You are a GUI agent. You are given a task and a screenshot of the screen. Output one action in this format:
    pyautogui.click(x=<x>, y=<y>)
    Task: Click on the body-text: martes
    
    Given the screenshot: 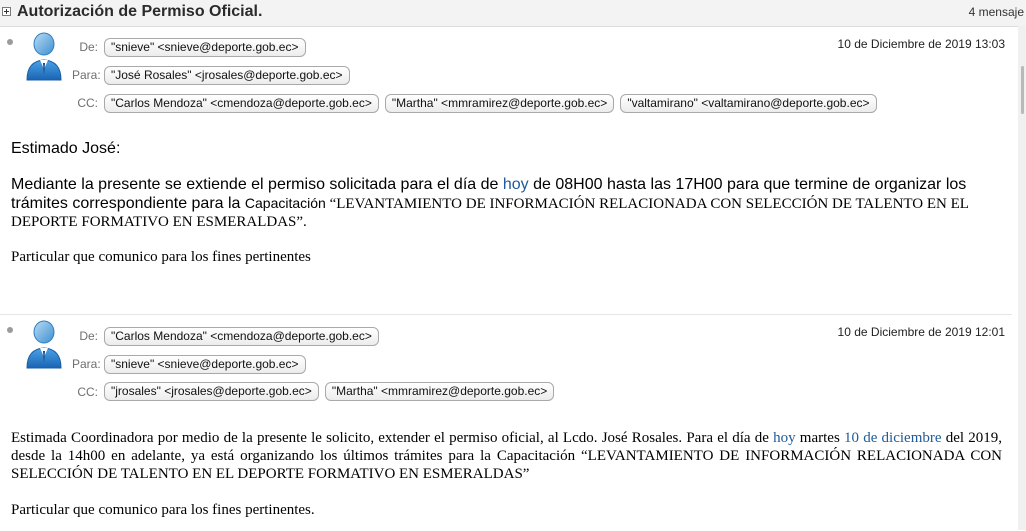 What is the action you would take?
    pyautogui.click(x=819, y=438)
    